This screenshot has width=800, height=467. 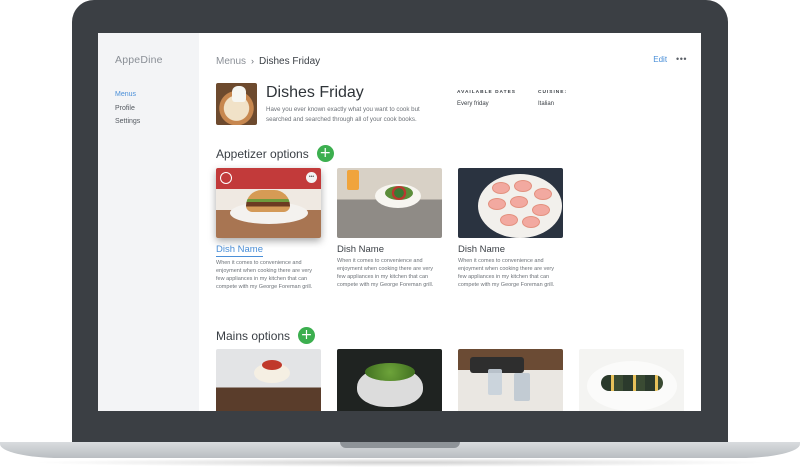 I want to click on laptop-notch, so click(x=400, y=445).